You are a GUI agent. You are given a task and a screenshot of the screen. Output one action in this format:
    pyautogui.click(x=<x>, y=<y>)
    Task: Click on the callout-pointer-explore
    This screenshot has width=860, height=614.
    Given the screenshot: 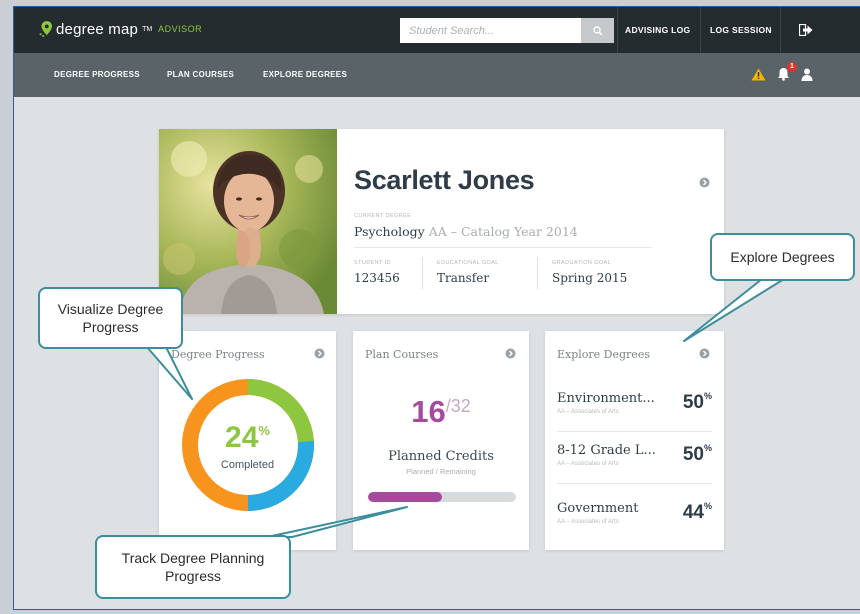 What is the action you would take?
    pyautogui.click(x=734, y=310)
    